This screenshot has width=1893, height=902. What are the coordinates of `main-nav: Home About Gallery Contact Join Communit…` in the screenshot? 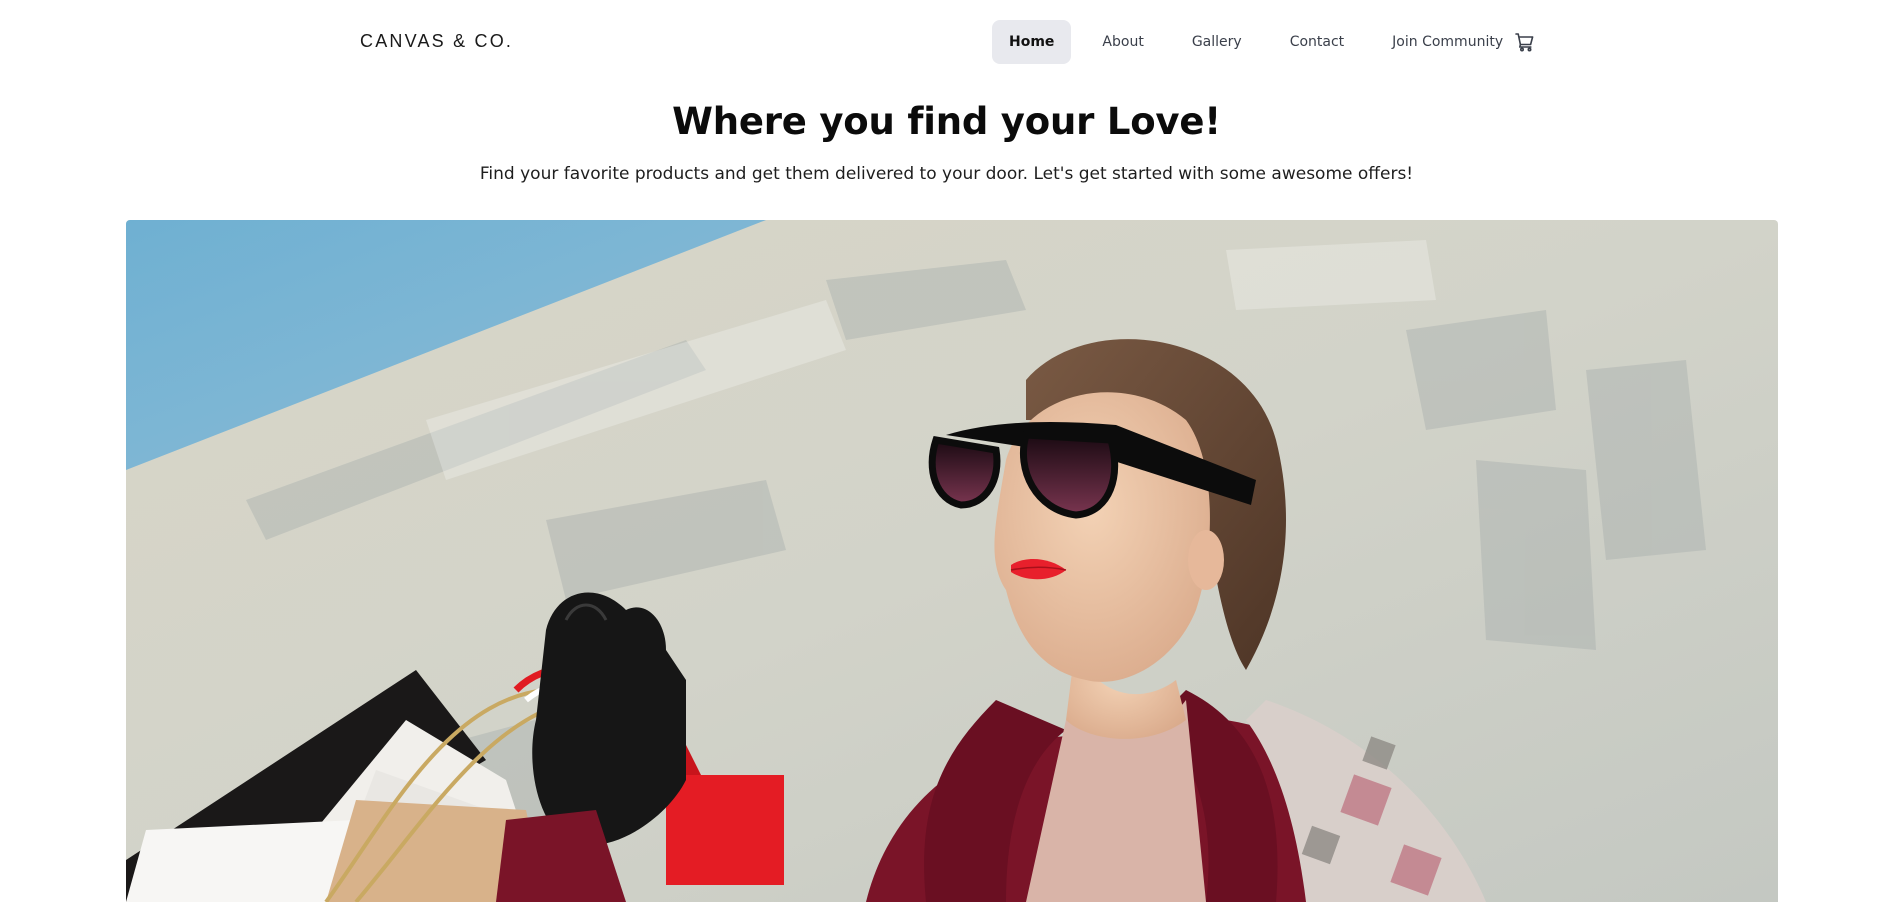 It's located at (1263, 42).